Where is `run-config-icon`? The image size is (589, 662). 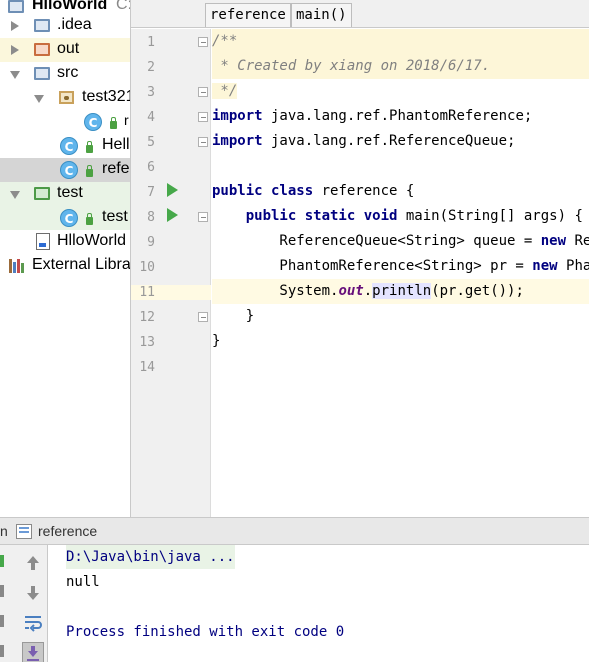
run-config-icon is located at coordinates (24, 531).